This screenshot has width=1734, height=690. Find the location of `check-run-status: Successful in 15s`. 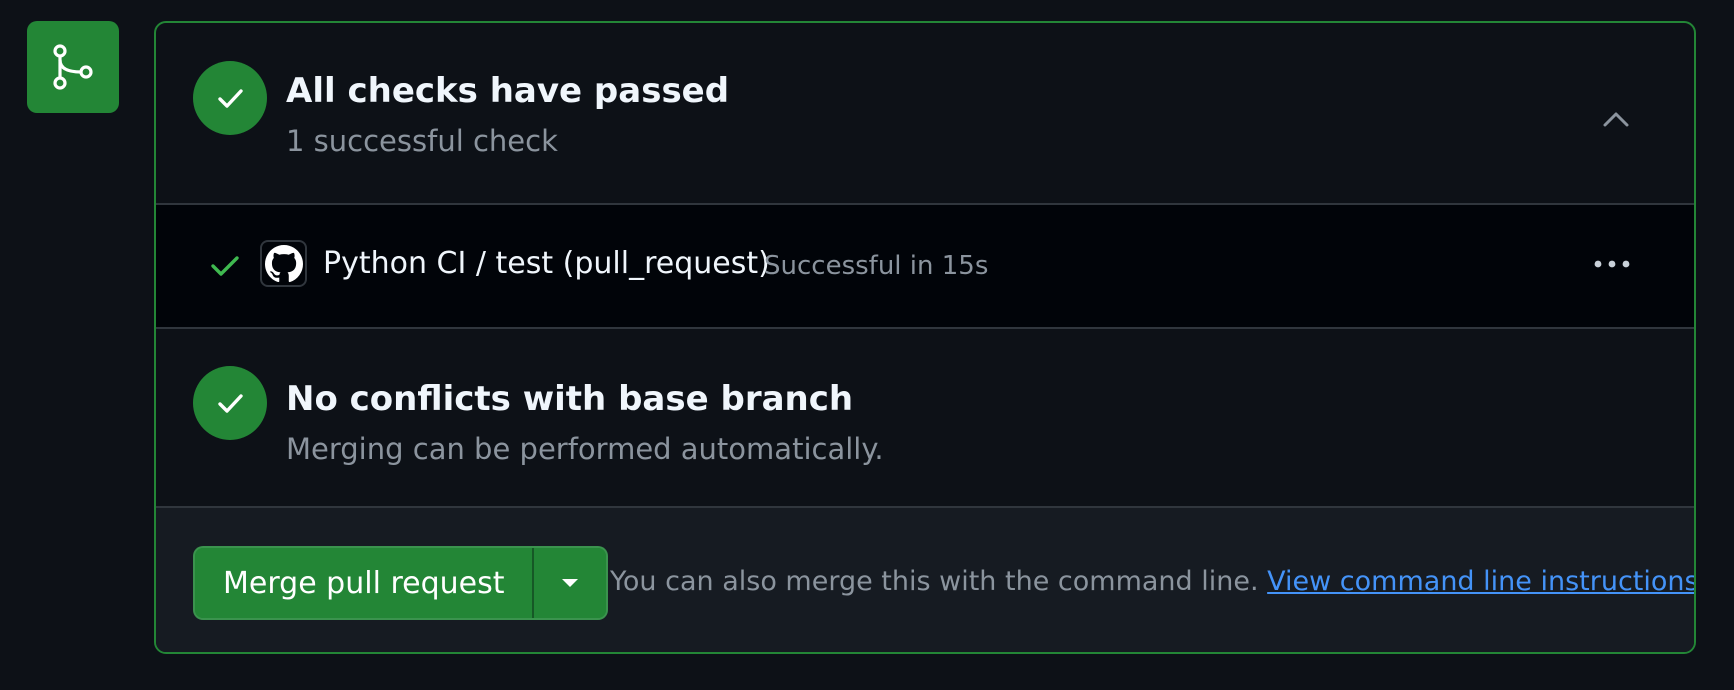

check-run-status: Successful in 15s is located at coordinates (876, 266).